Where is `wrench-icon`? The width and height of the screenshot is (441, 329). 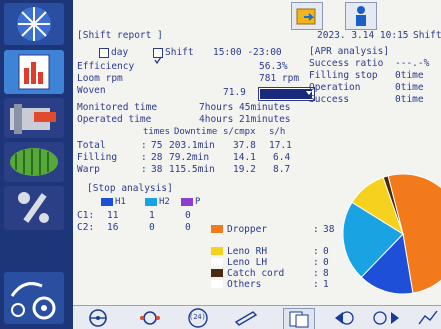
wrench-icon is located at coordinates (33, 207).